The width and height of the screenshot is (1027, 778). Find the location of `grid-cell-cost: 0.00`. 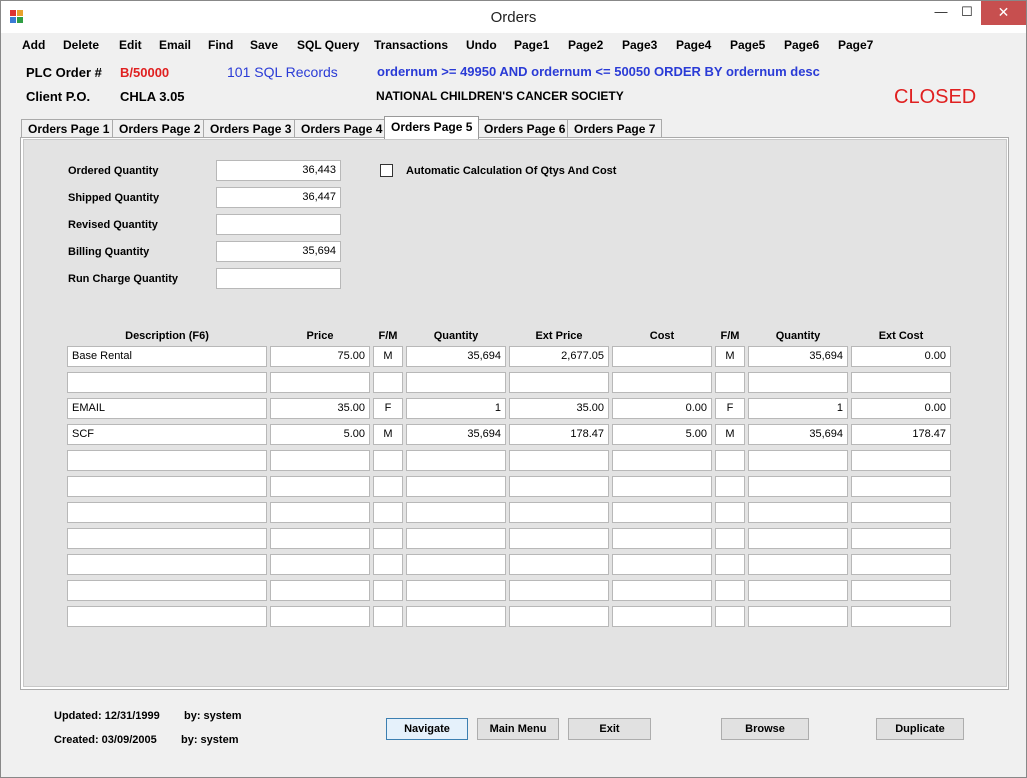

grid-cell-cost: 0.00 is located at coordinates (662, 408).